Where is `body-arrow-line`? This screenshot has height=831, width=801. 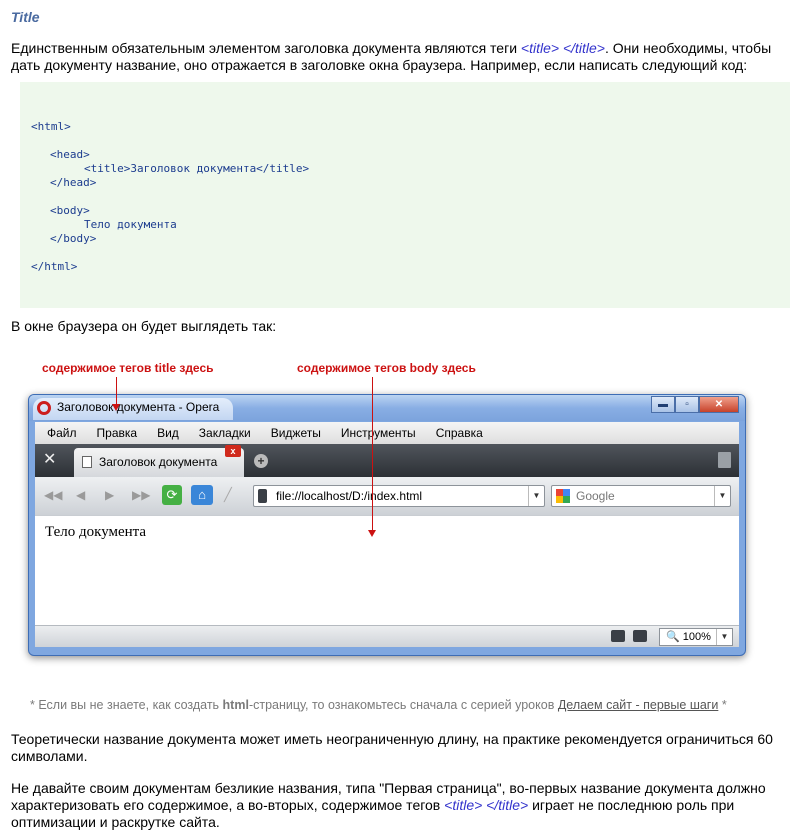
body-arrow-line is located at coordinates (372, 454).